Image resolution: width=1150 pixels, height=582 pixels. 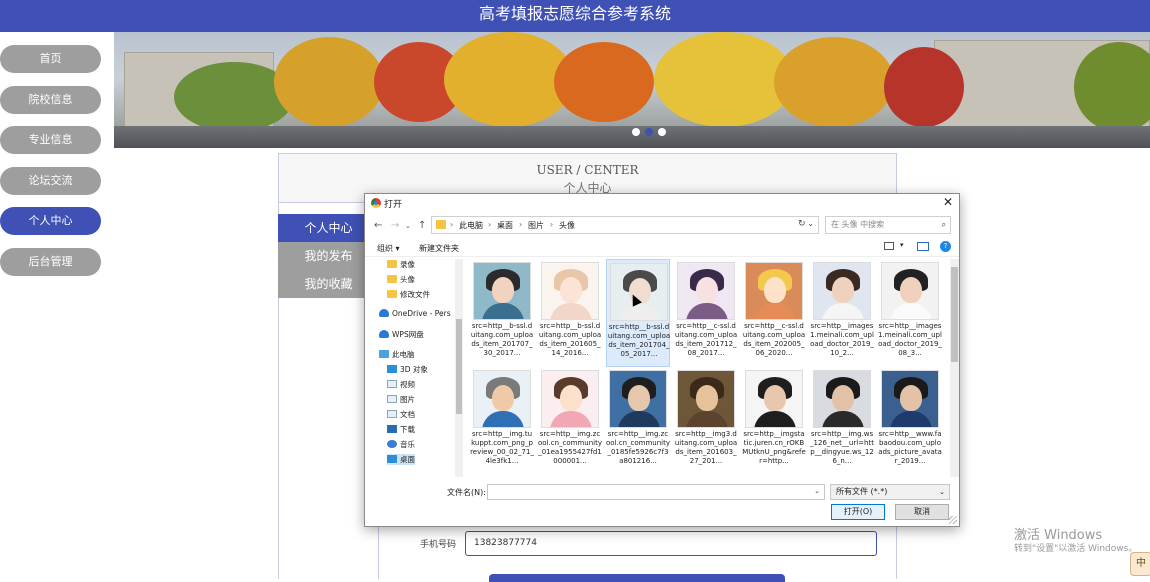 What do you see at coordinates (403, 354) in the screenshot?
I see `nav-tree-label: 此电脑` at bounding box center [403, 354].